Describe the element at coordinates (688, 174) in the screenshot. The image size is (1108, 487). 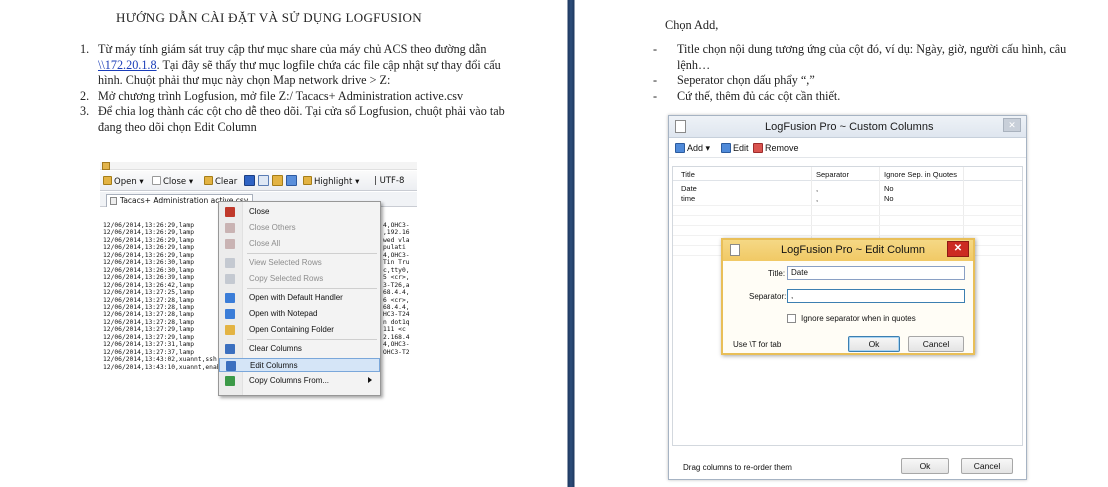
I see `header-title: Title` at that location.